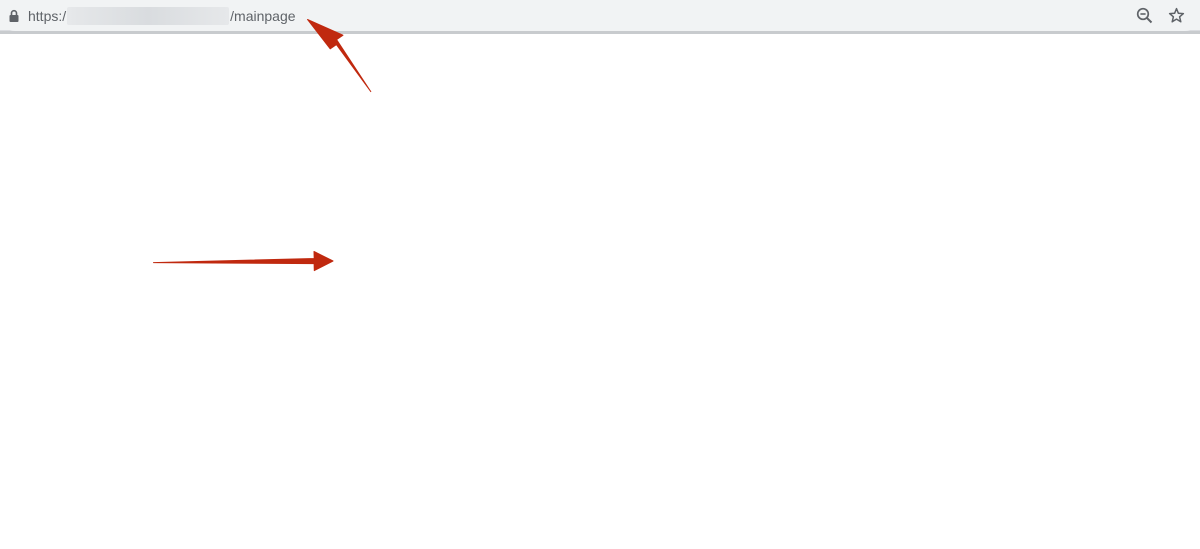 Image resolution: width=1200 pixels, height=549 pixels. Describe the element at coordinates (1144, 15) in the screenshot. I see `zoom-out-icon` at that location.